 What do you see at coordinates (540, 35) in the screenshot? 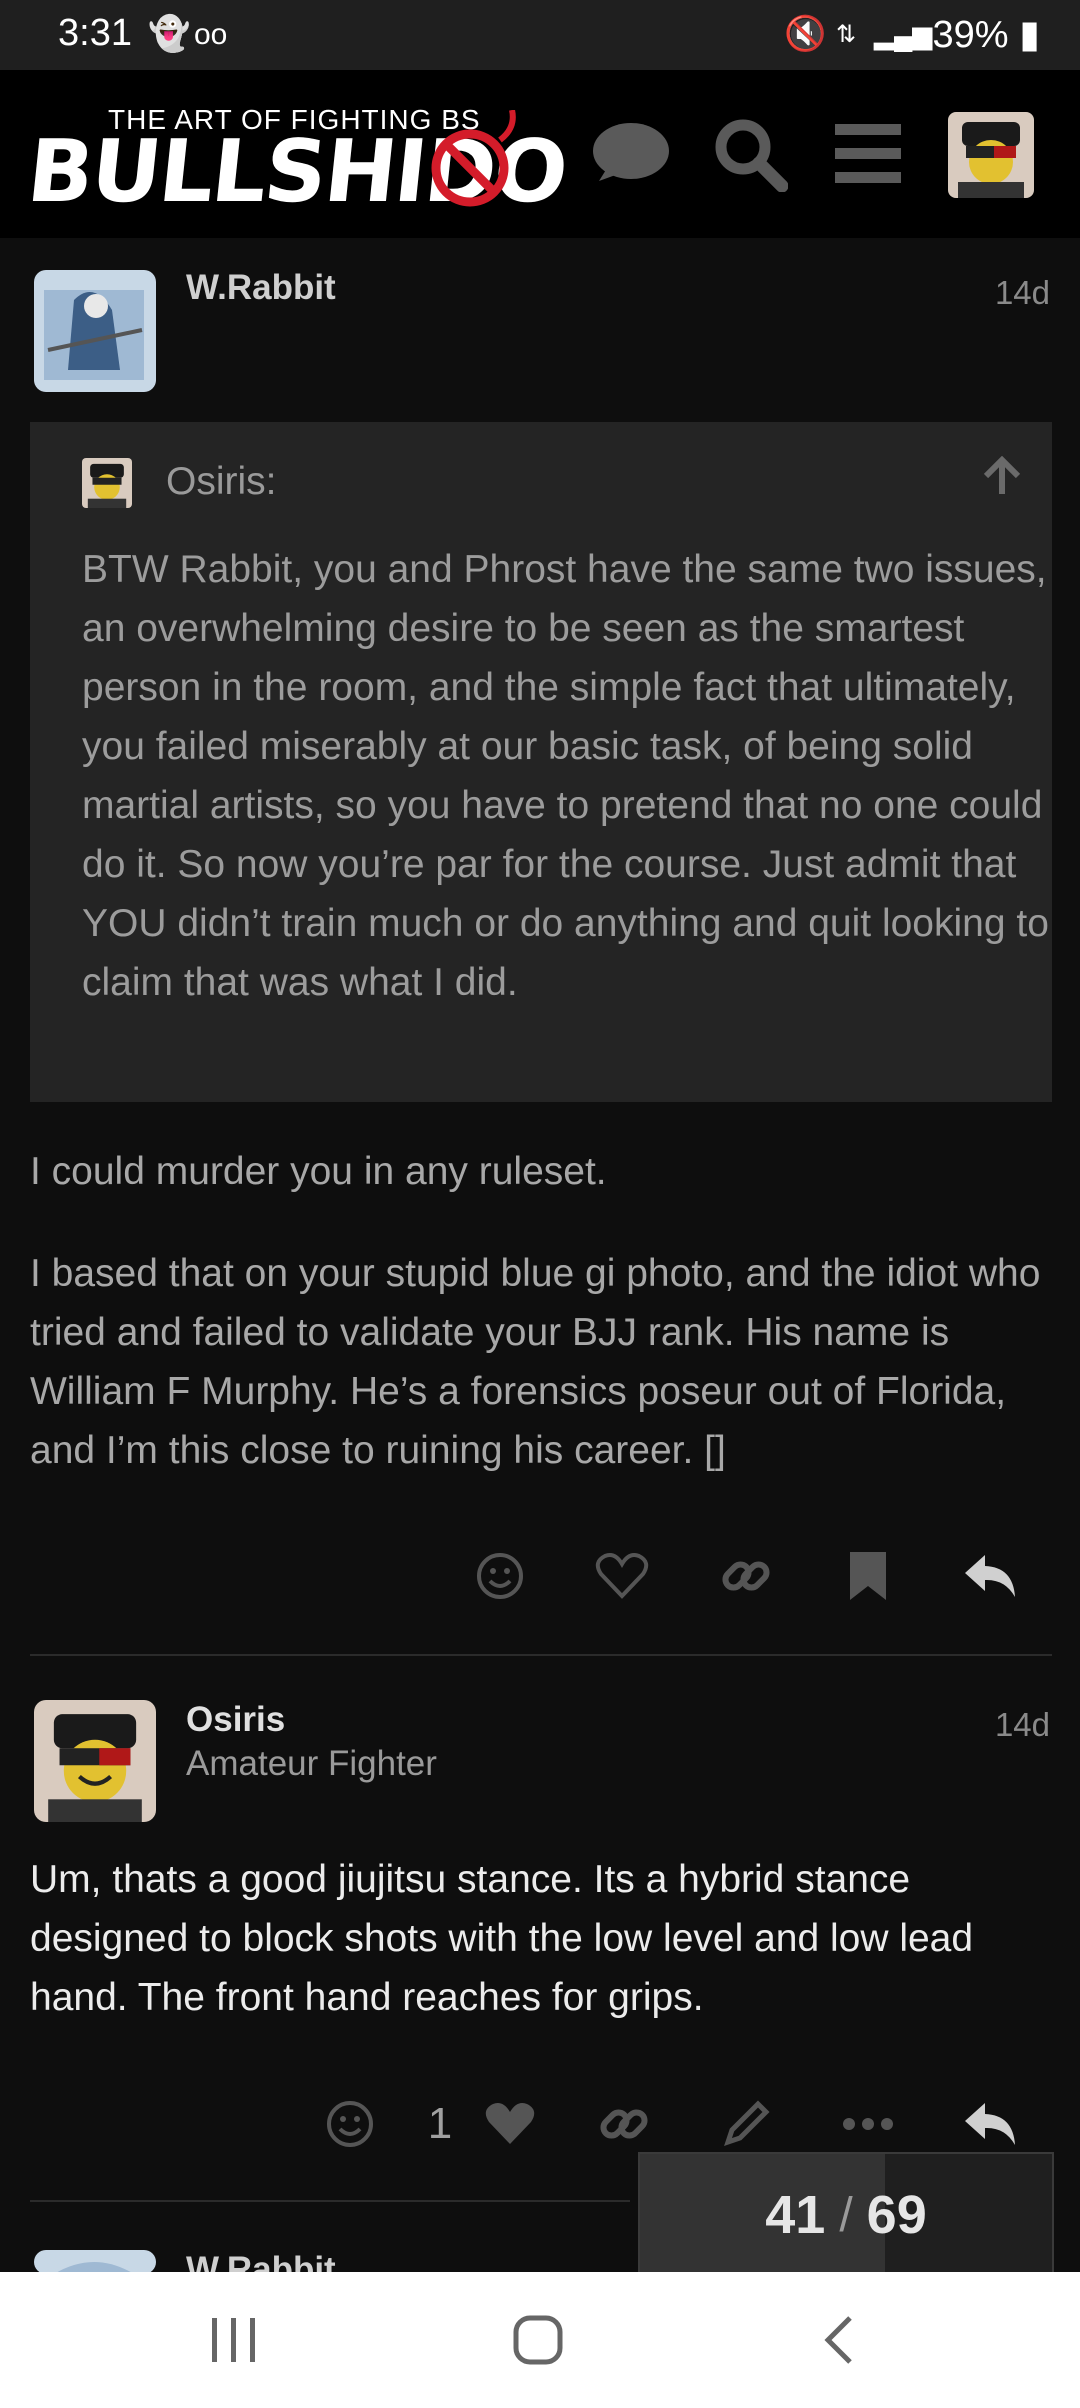
I see `status-bar: 3:31 👻 oo 🔇 ⇅ ▂▄▆ 39% ▮` at bounding box center [540, 35].